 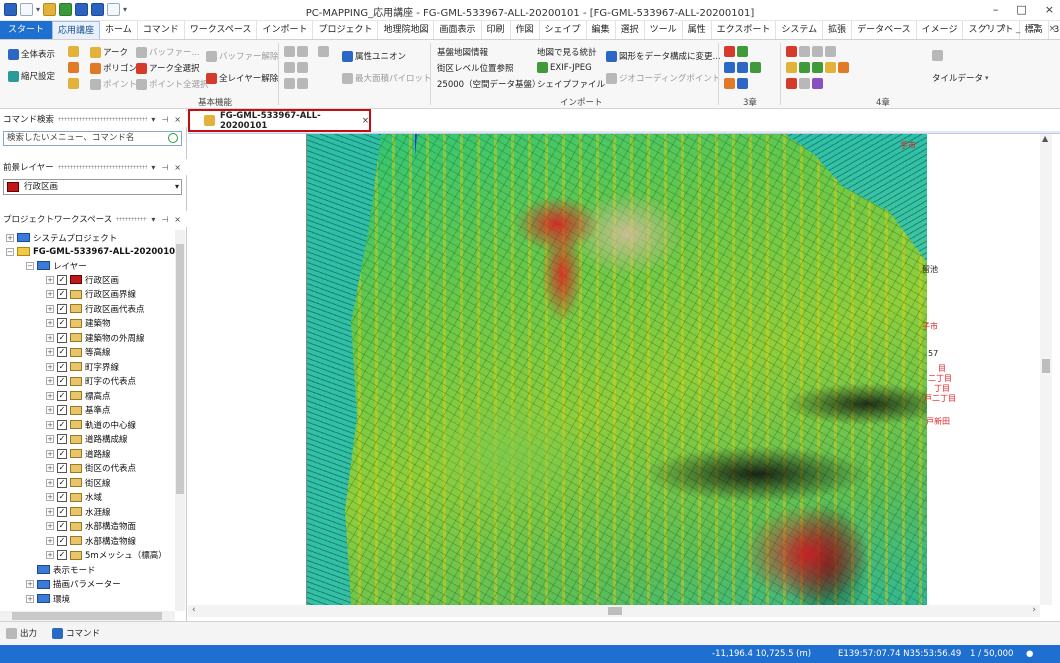 I want to click on tab-attribute: 属性, so click(x=697, y=30).